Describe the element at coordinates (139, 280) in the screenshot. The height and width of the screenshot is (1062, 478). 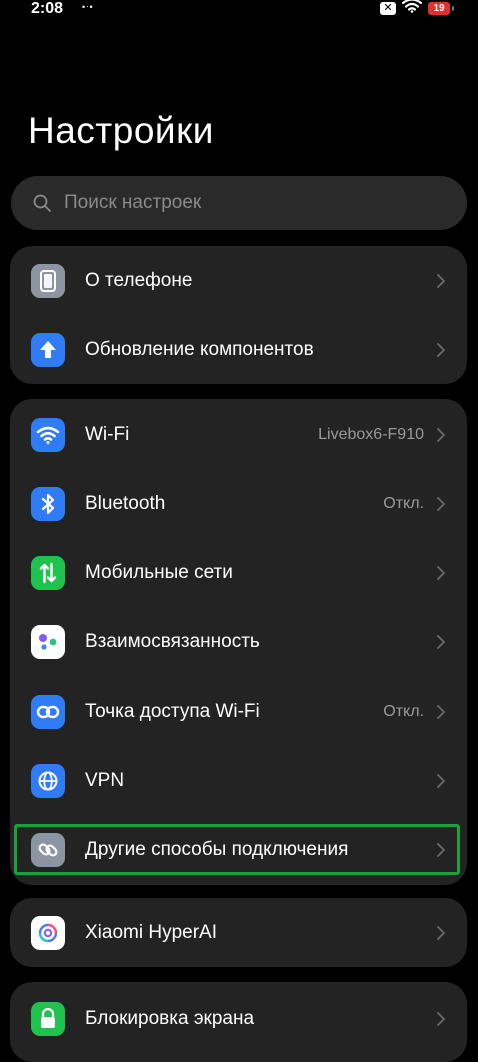
I see `settings-item-label: О телефоне` at that location.